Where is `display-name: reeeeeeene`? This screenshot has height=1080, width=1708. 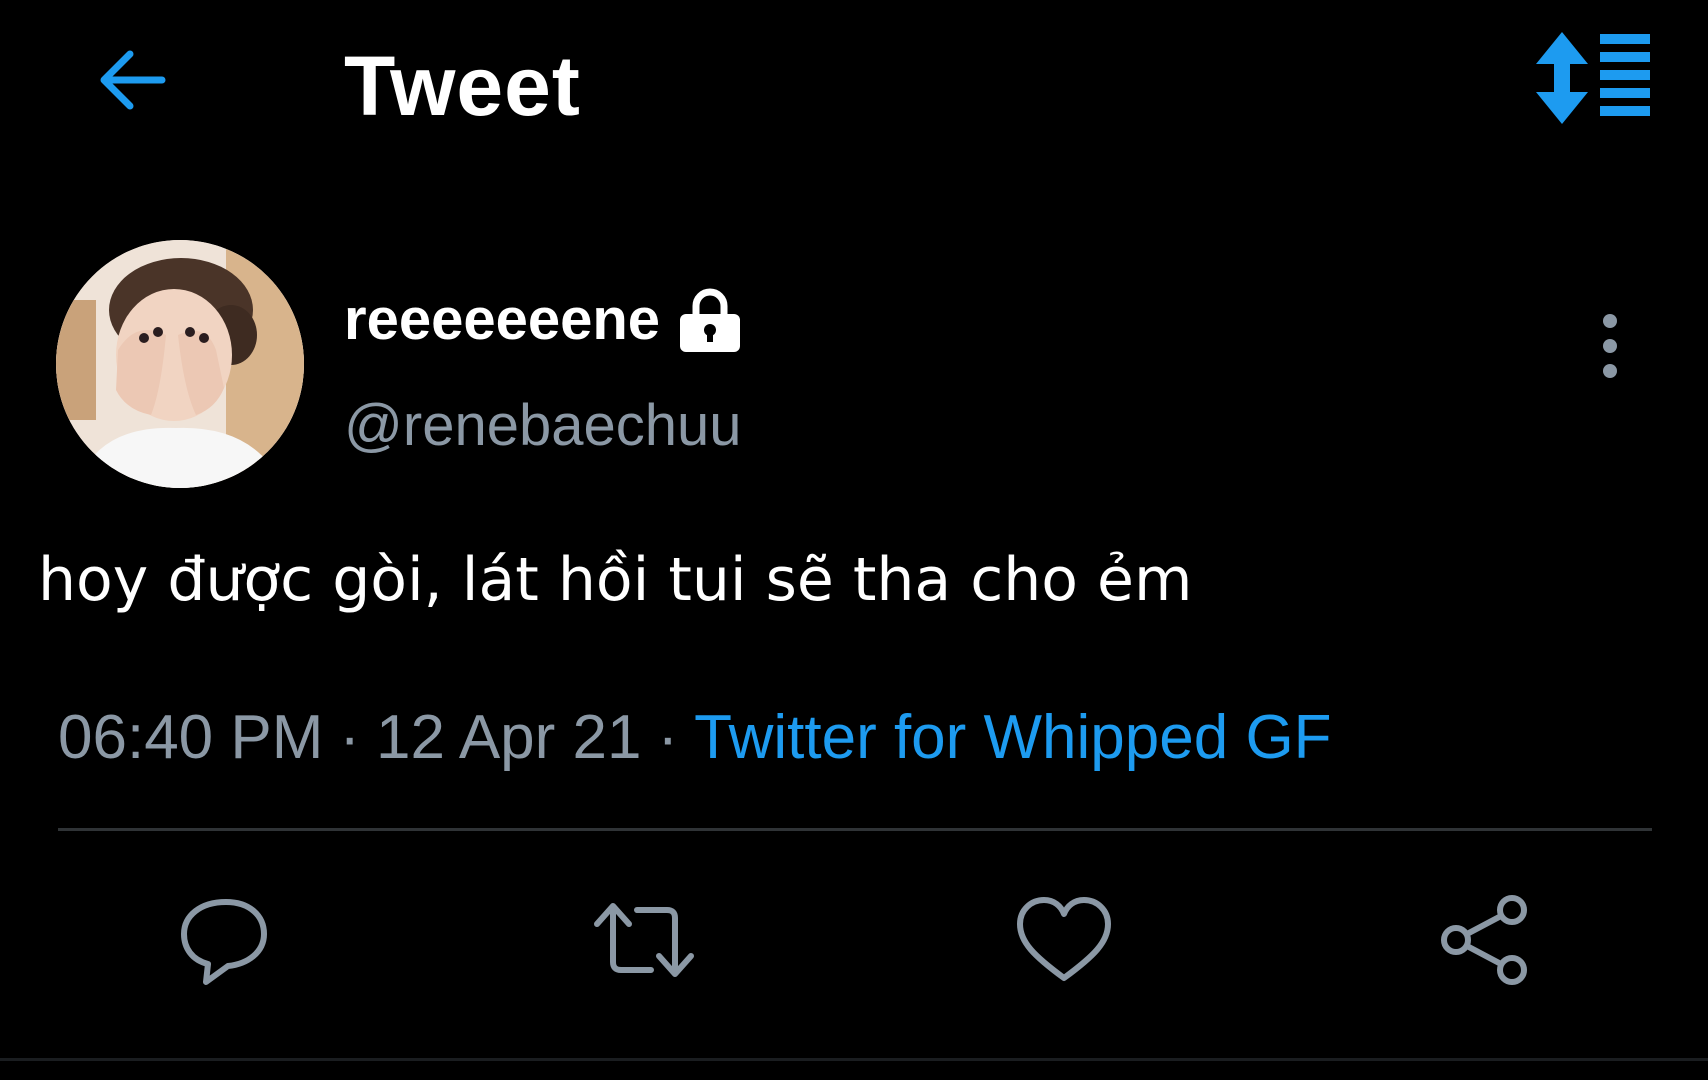 display-name: reeeeeeene is located at coordinates (502, 320).